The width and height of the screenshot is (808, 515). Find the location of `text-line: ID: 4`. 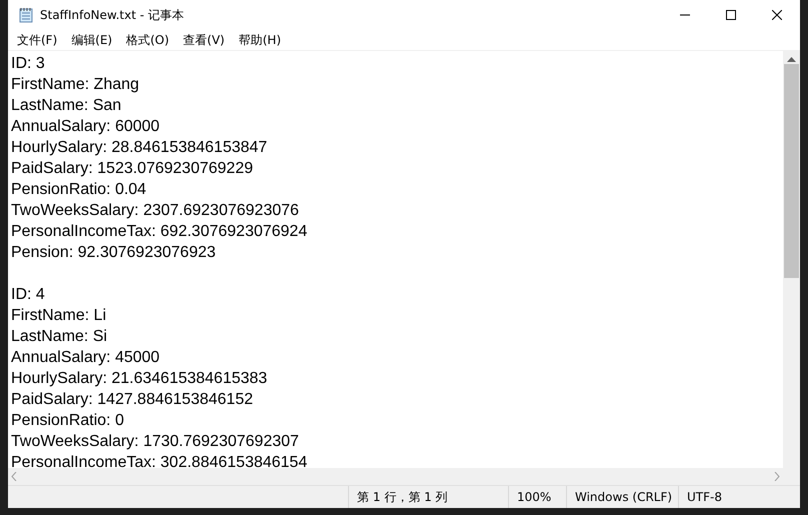

text-line: ID: 4 is located at coordinates (28, 295).